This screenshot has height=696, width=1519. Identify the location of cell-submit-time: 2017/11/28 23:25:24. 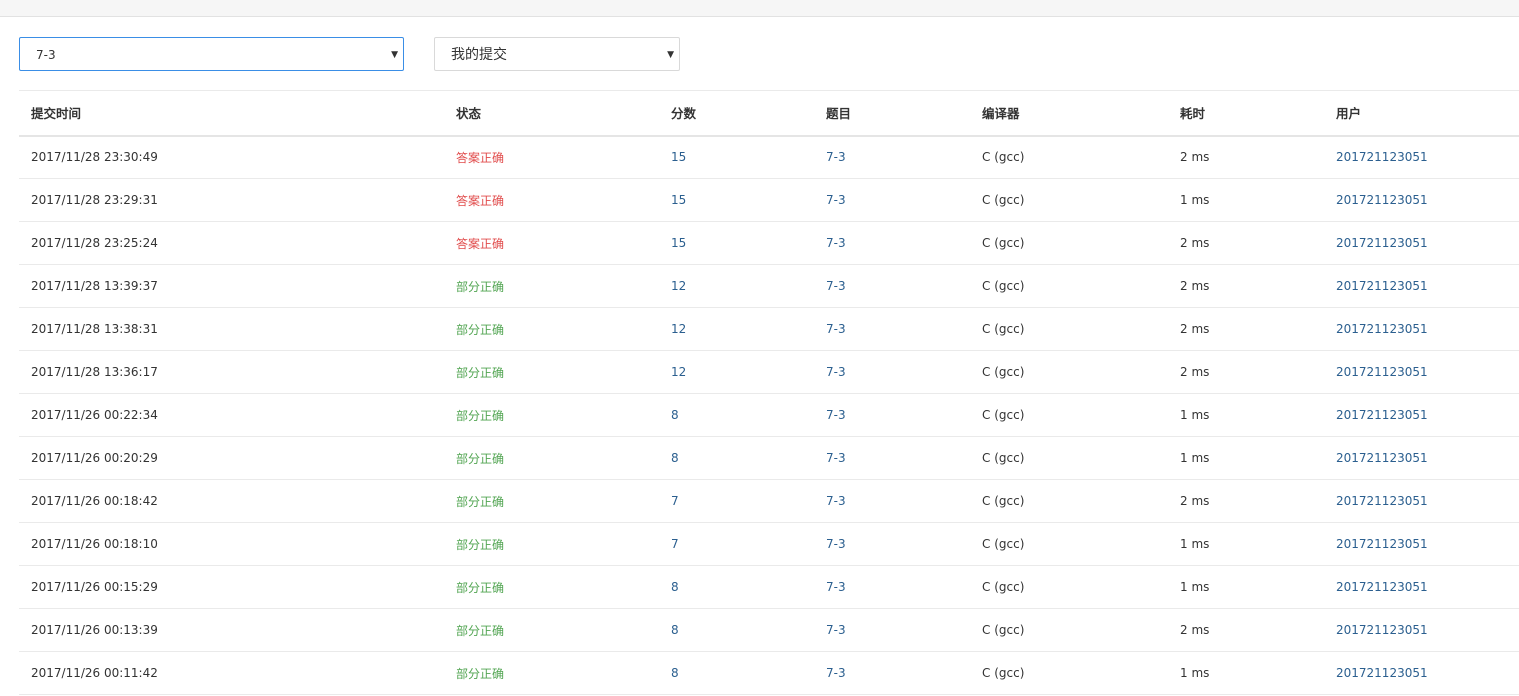
(231, 243).